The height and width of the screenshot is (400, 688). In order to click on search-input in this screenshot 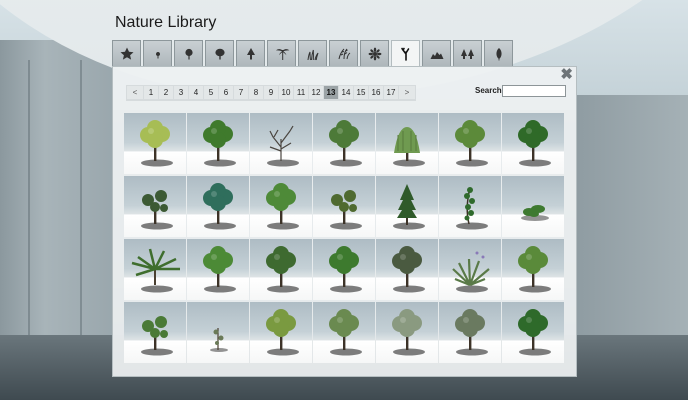, I will do `click(534, 91)`.